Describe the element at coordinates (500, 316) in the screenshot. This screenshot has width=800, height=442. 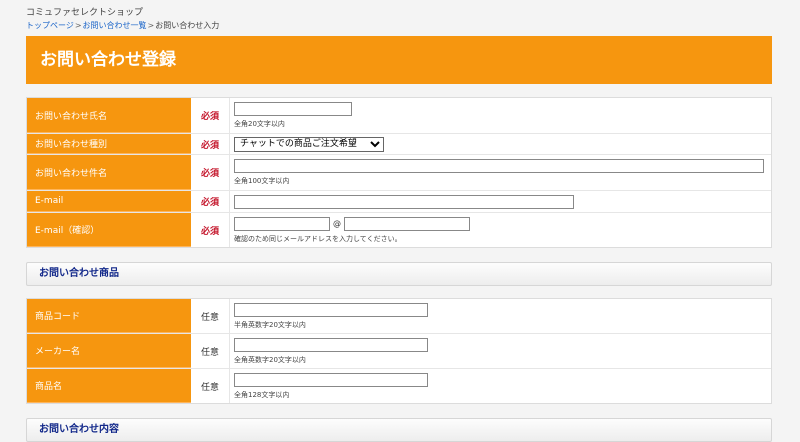
I see `product-code-field-cell: 半角英数字20文字以内` at that location.